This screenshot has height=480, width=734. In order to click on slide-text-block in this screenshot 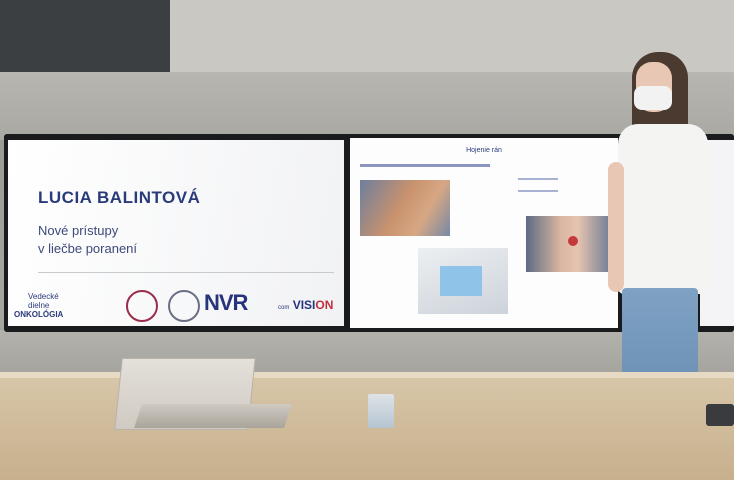, I will do `click(538, 185)`.